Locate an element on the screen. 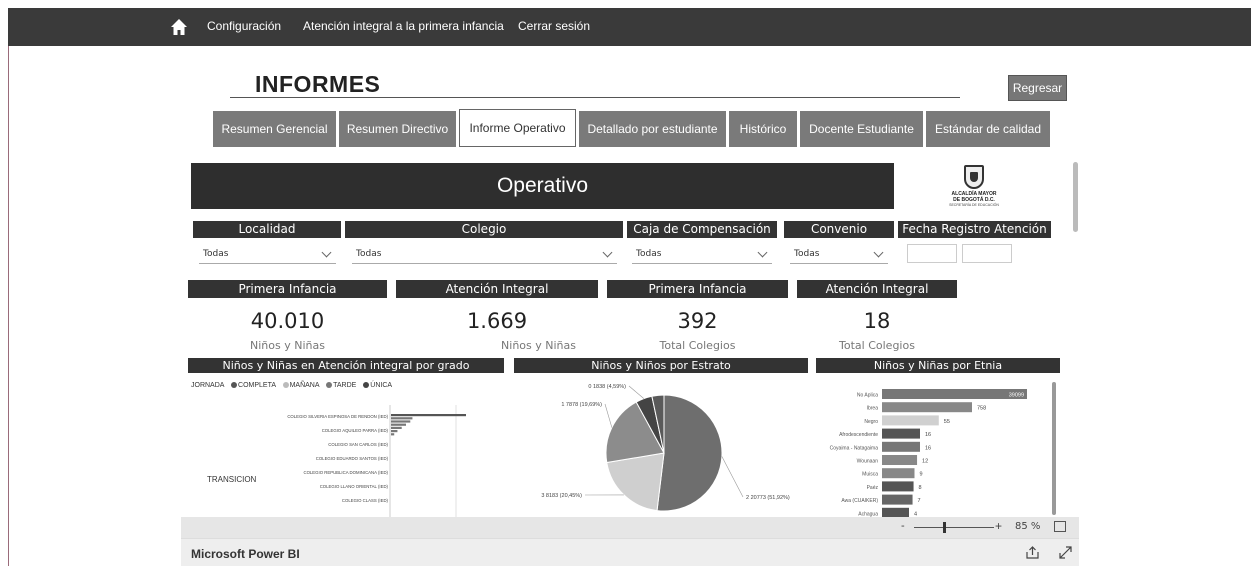 This screenshot has height=566, width=1251. powerbi-brand: Microsoft Power BI is located at coordinates (245, 554).